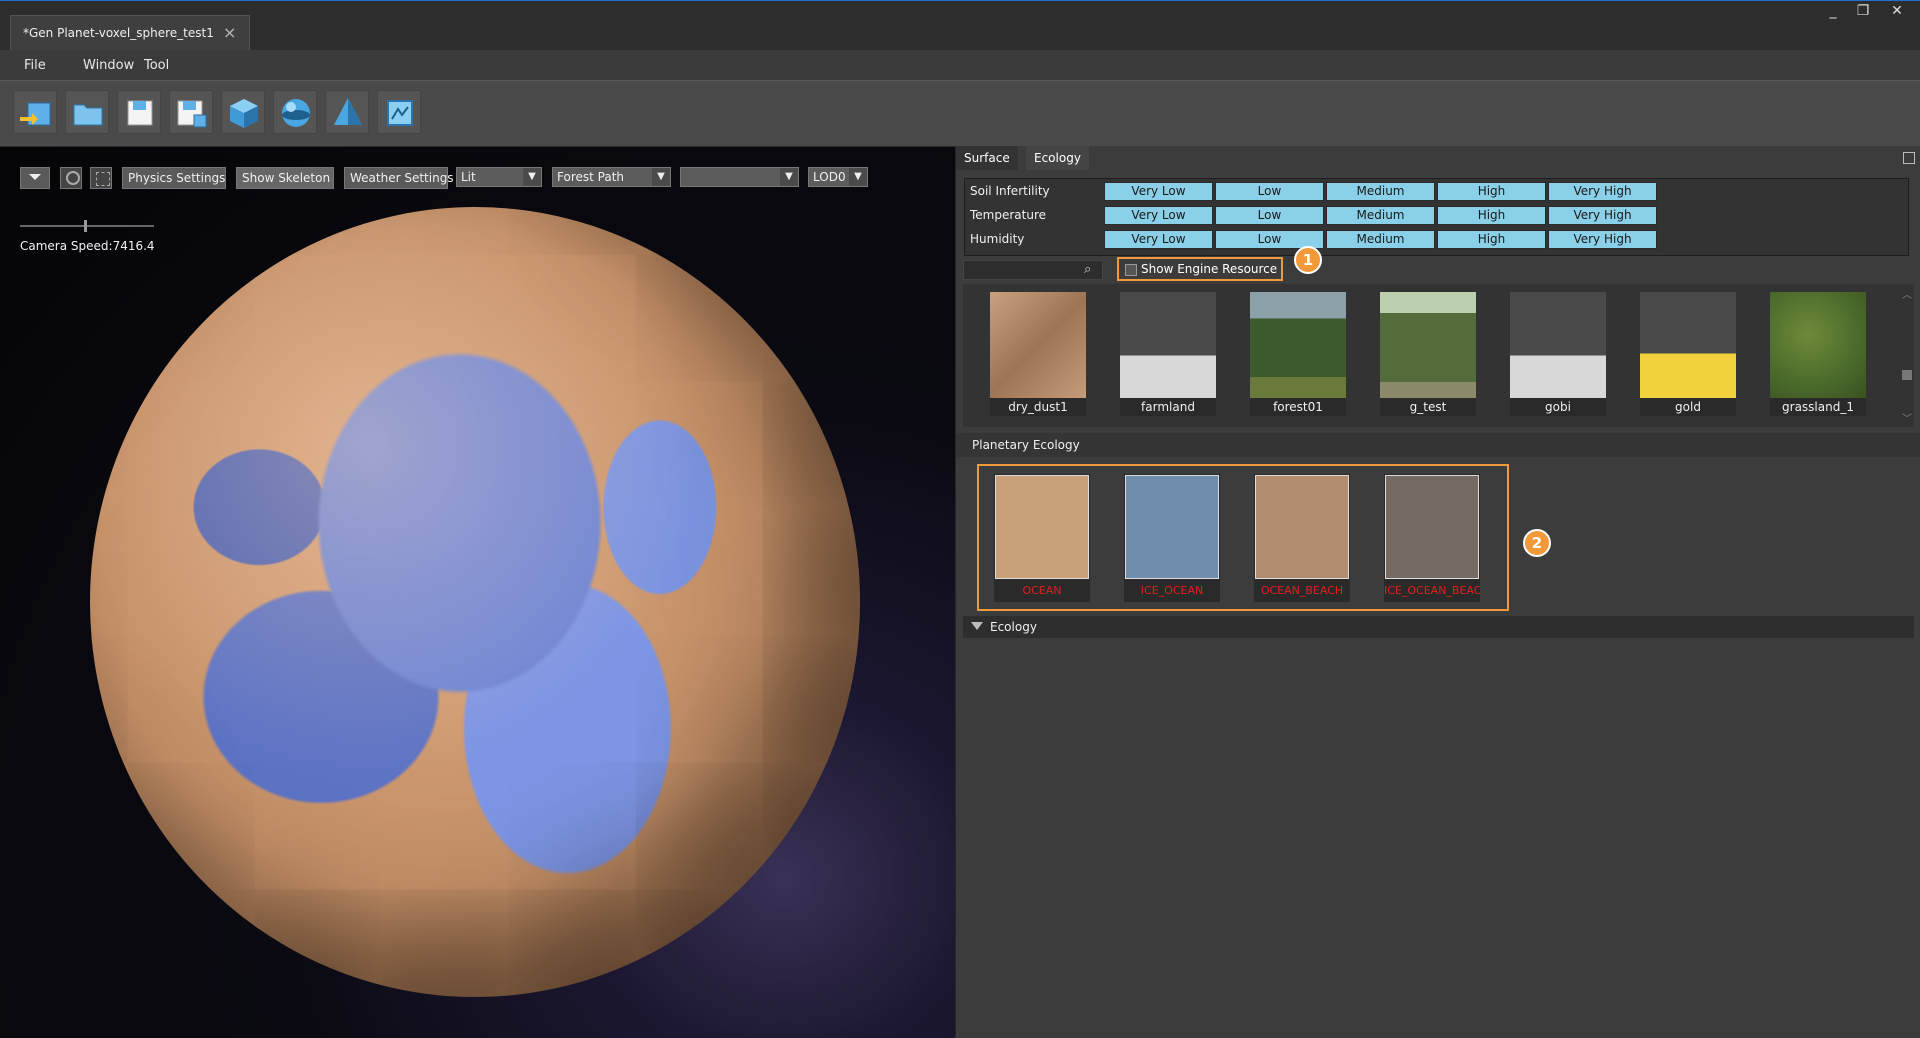  I want to click on menu-window: Window, so click(108, 65).